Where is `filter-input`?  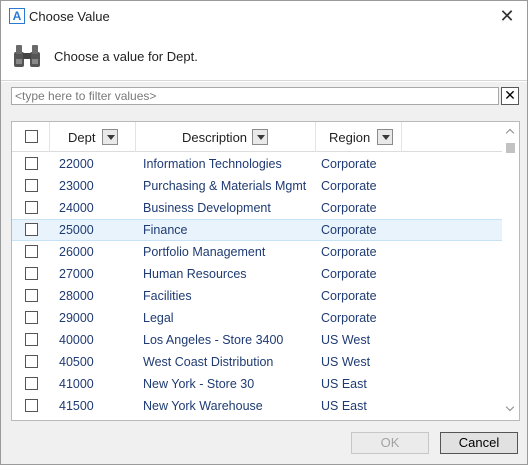 filter-input is located at coordinates (255, 96).